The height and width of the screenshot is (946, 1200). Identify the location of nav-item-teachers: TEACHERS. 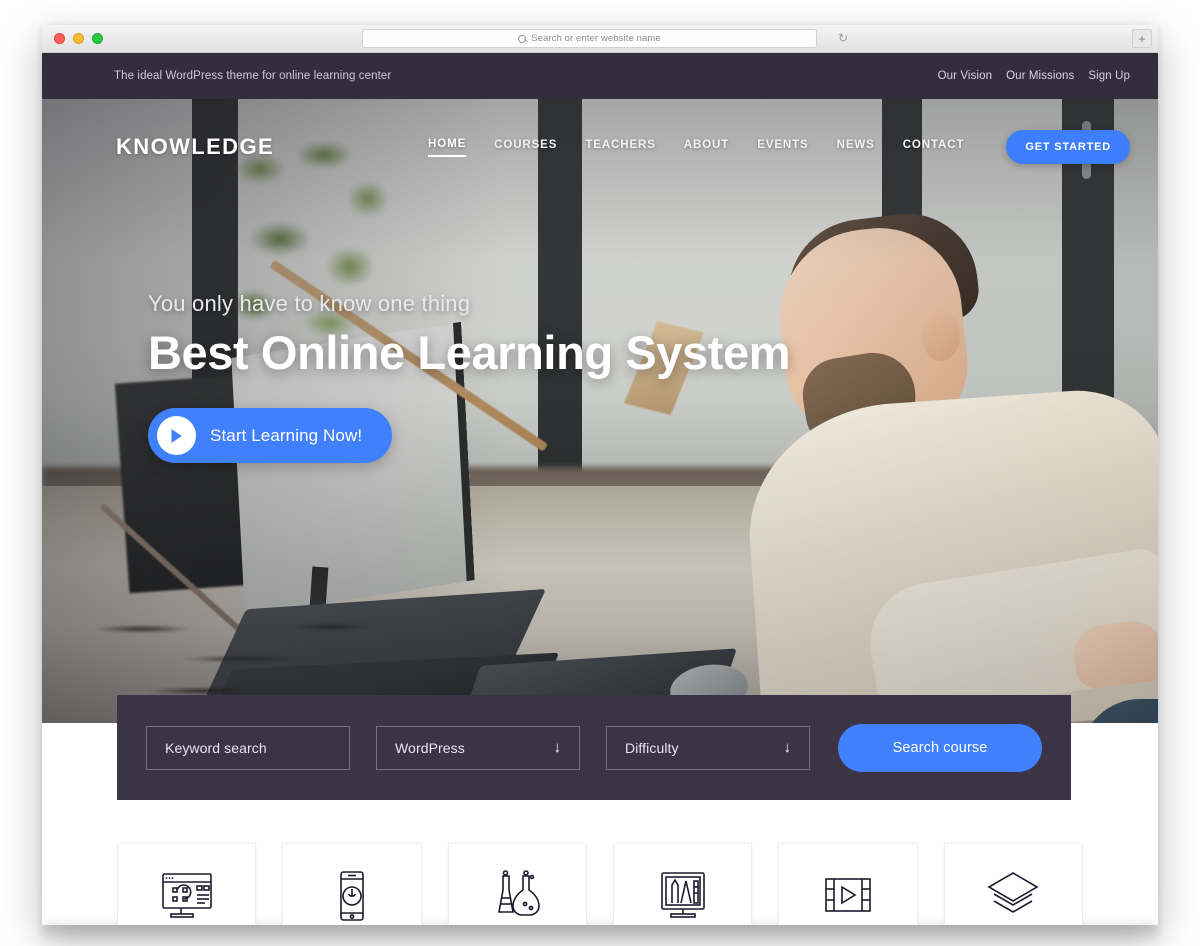
(620, 147).